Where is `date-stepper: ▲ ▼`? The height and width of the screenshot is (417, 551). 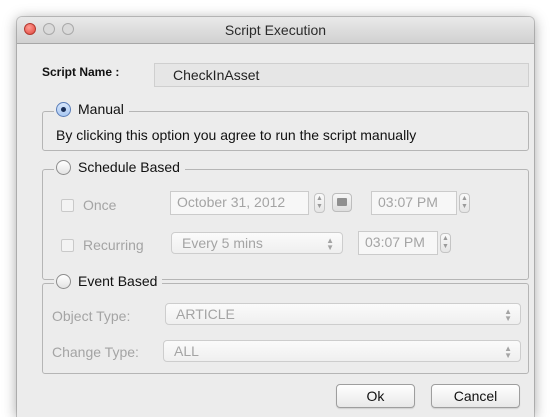 date-stepper: ▲ ▼ is located at coordinates (319, 203).